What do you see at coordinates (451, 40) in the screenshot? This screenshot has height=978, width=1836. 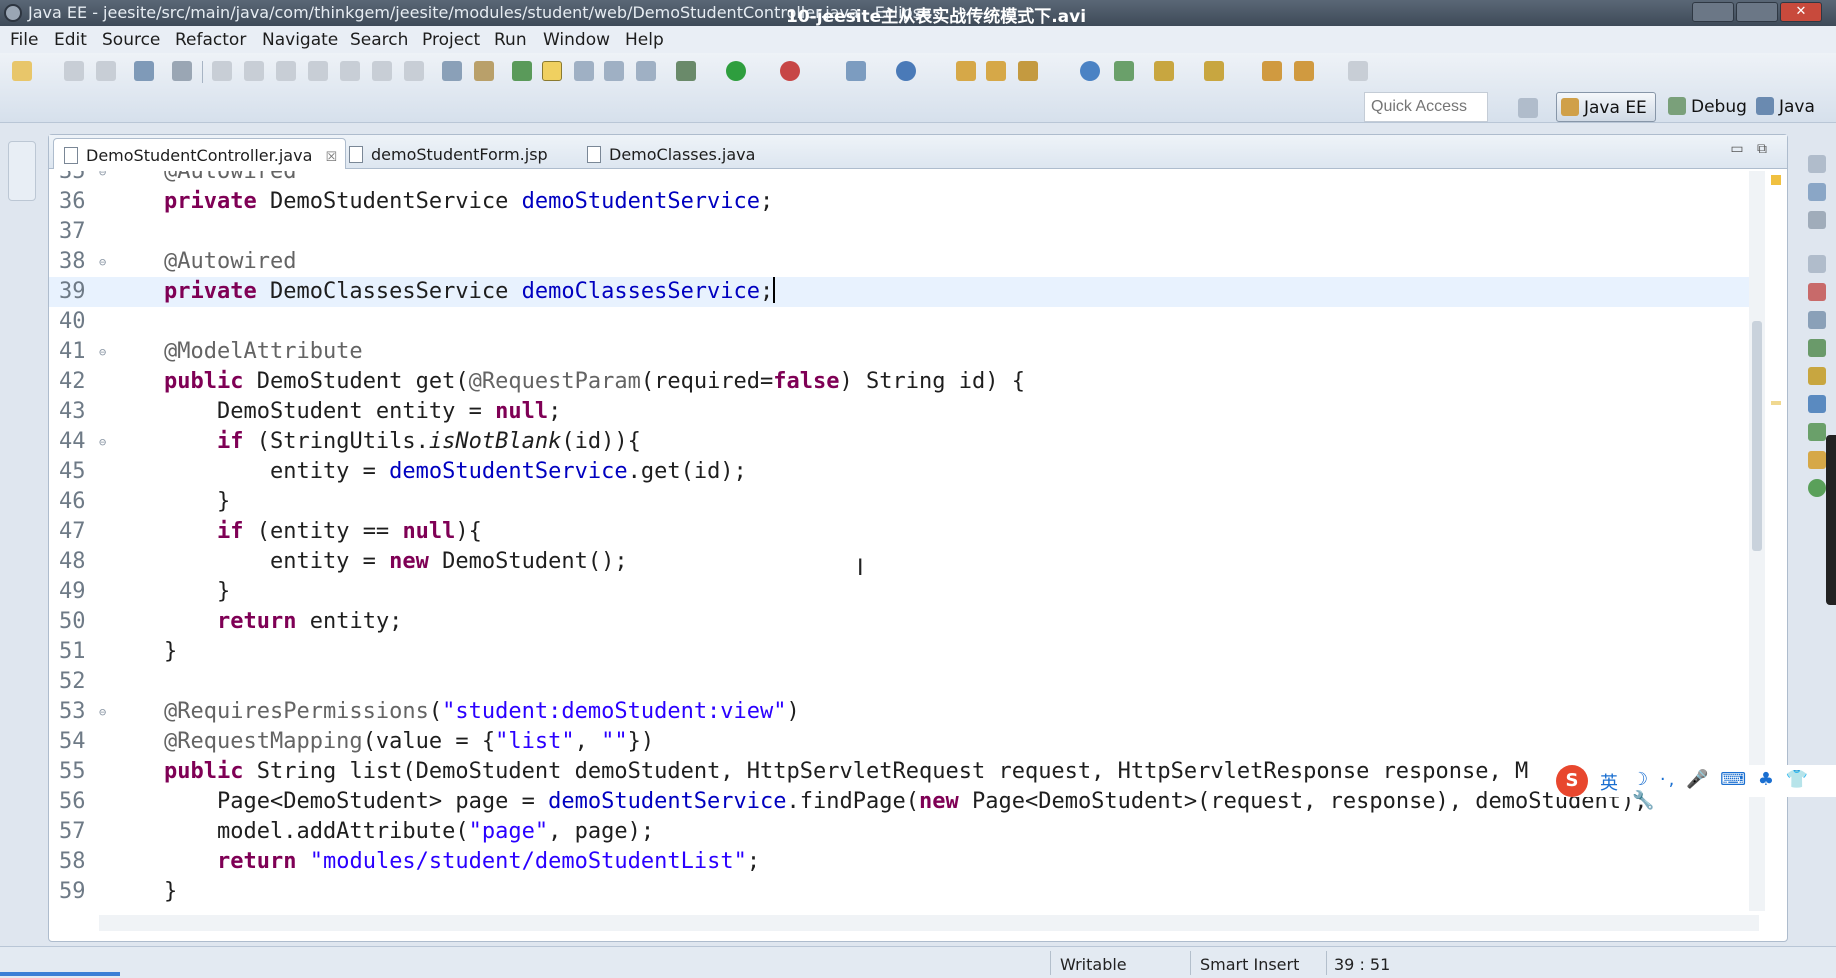 I see `menu-project: Project` at bounding box center [451, 40].